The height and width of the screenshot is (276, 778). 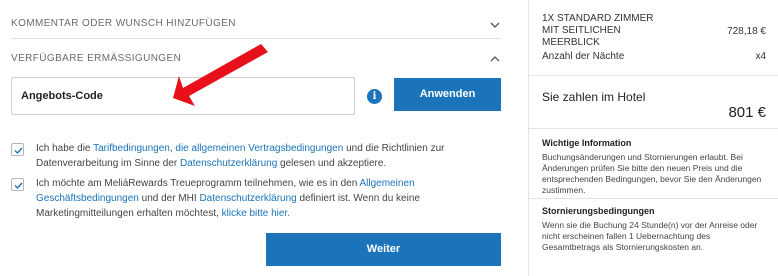 I want to click on opt-out-link: klicke bitte hier., so click(x=256, y=213).